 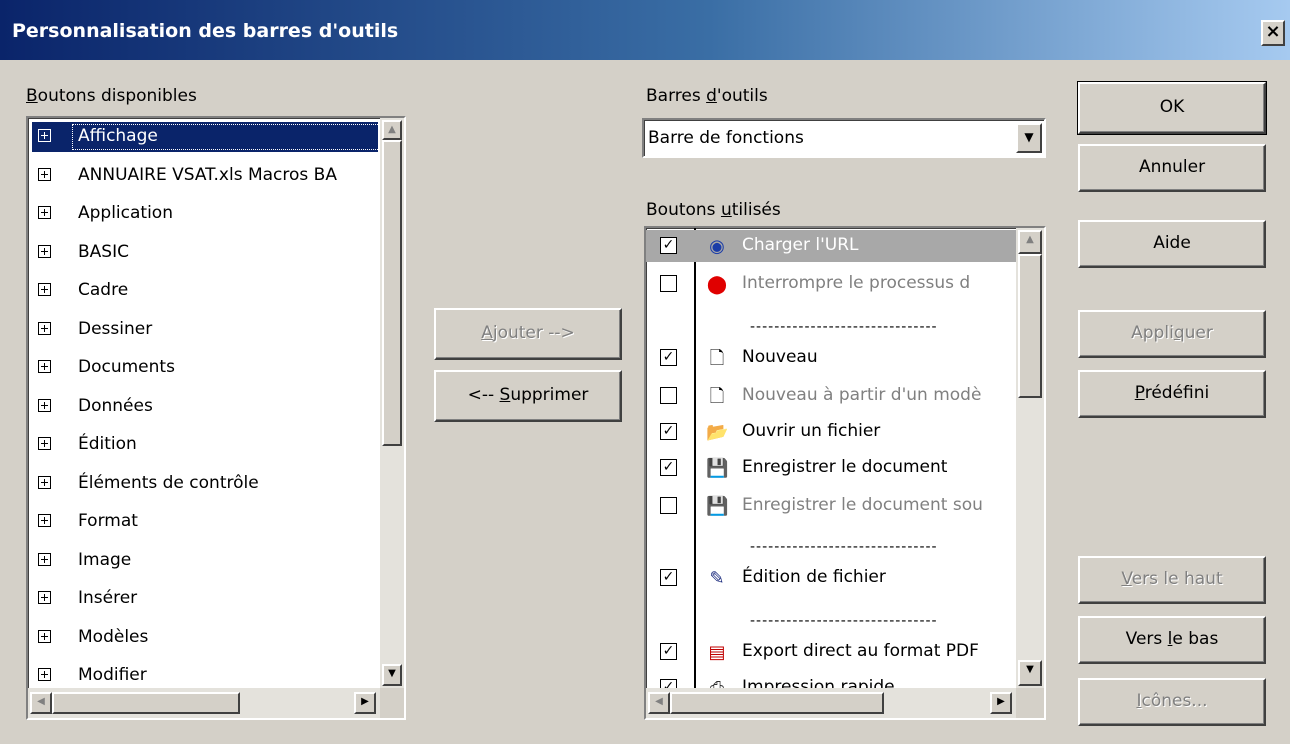 What do you see at coordinates (1030, 458) in the screenshot?
I see `used-vertical-scrollbar: ▲ ▼` at bounding box center [1030, 458].